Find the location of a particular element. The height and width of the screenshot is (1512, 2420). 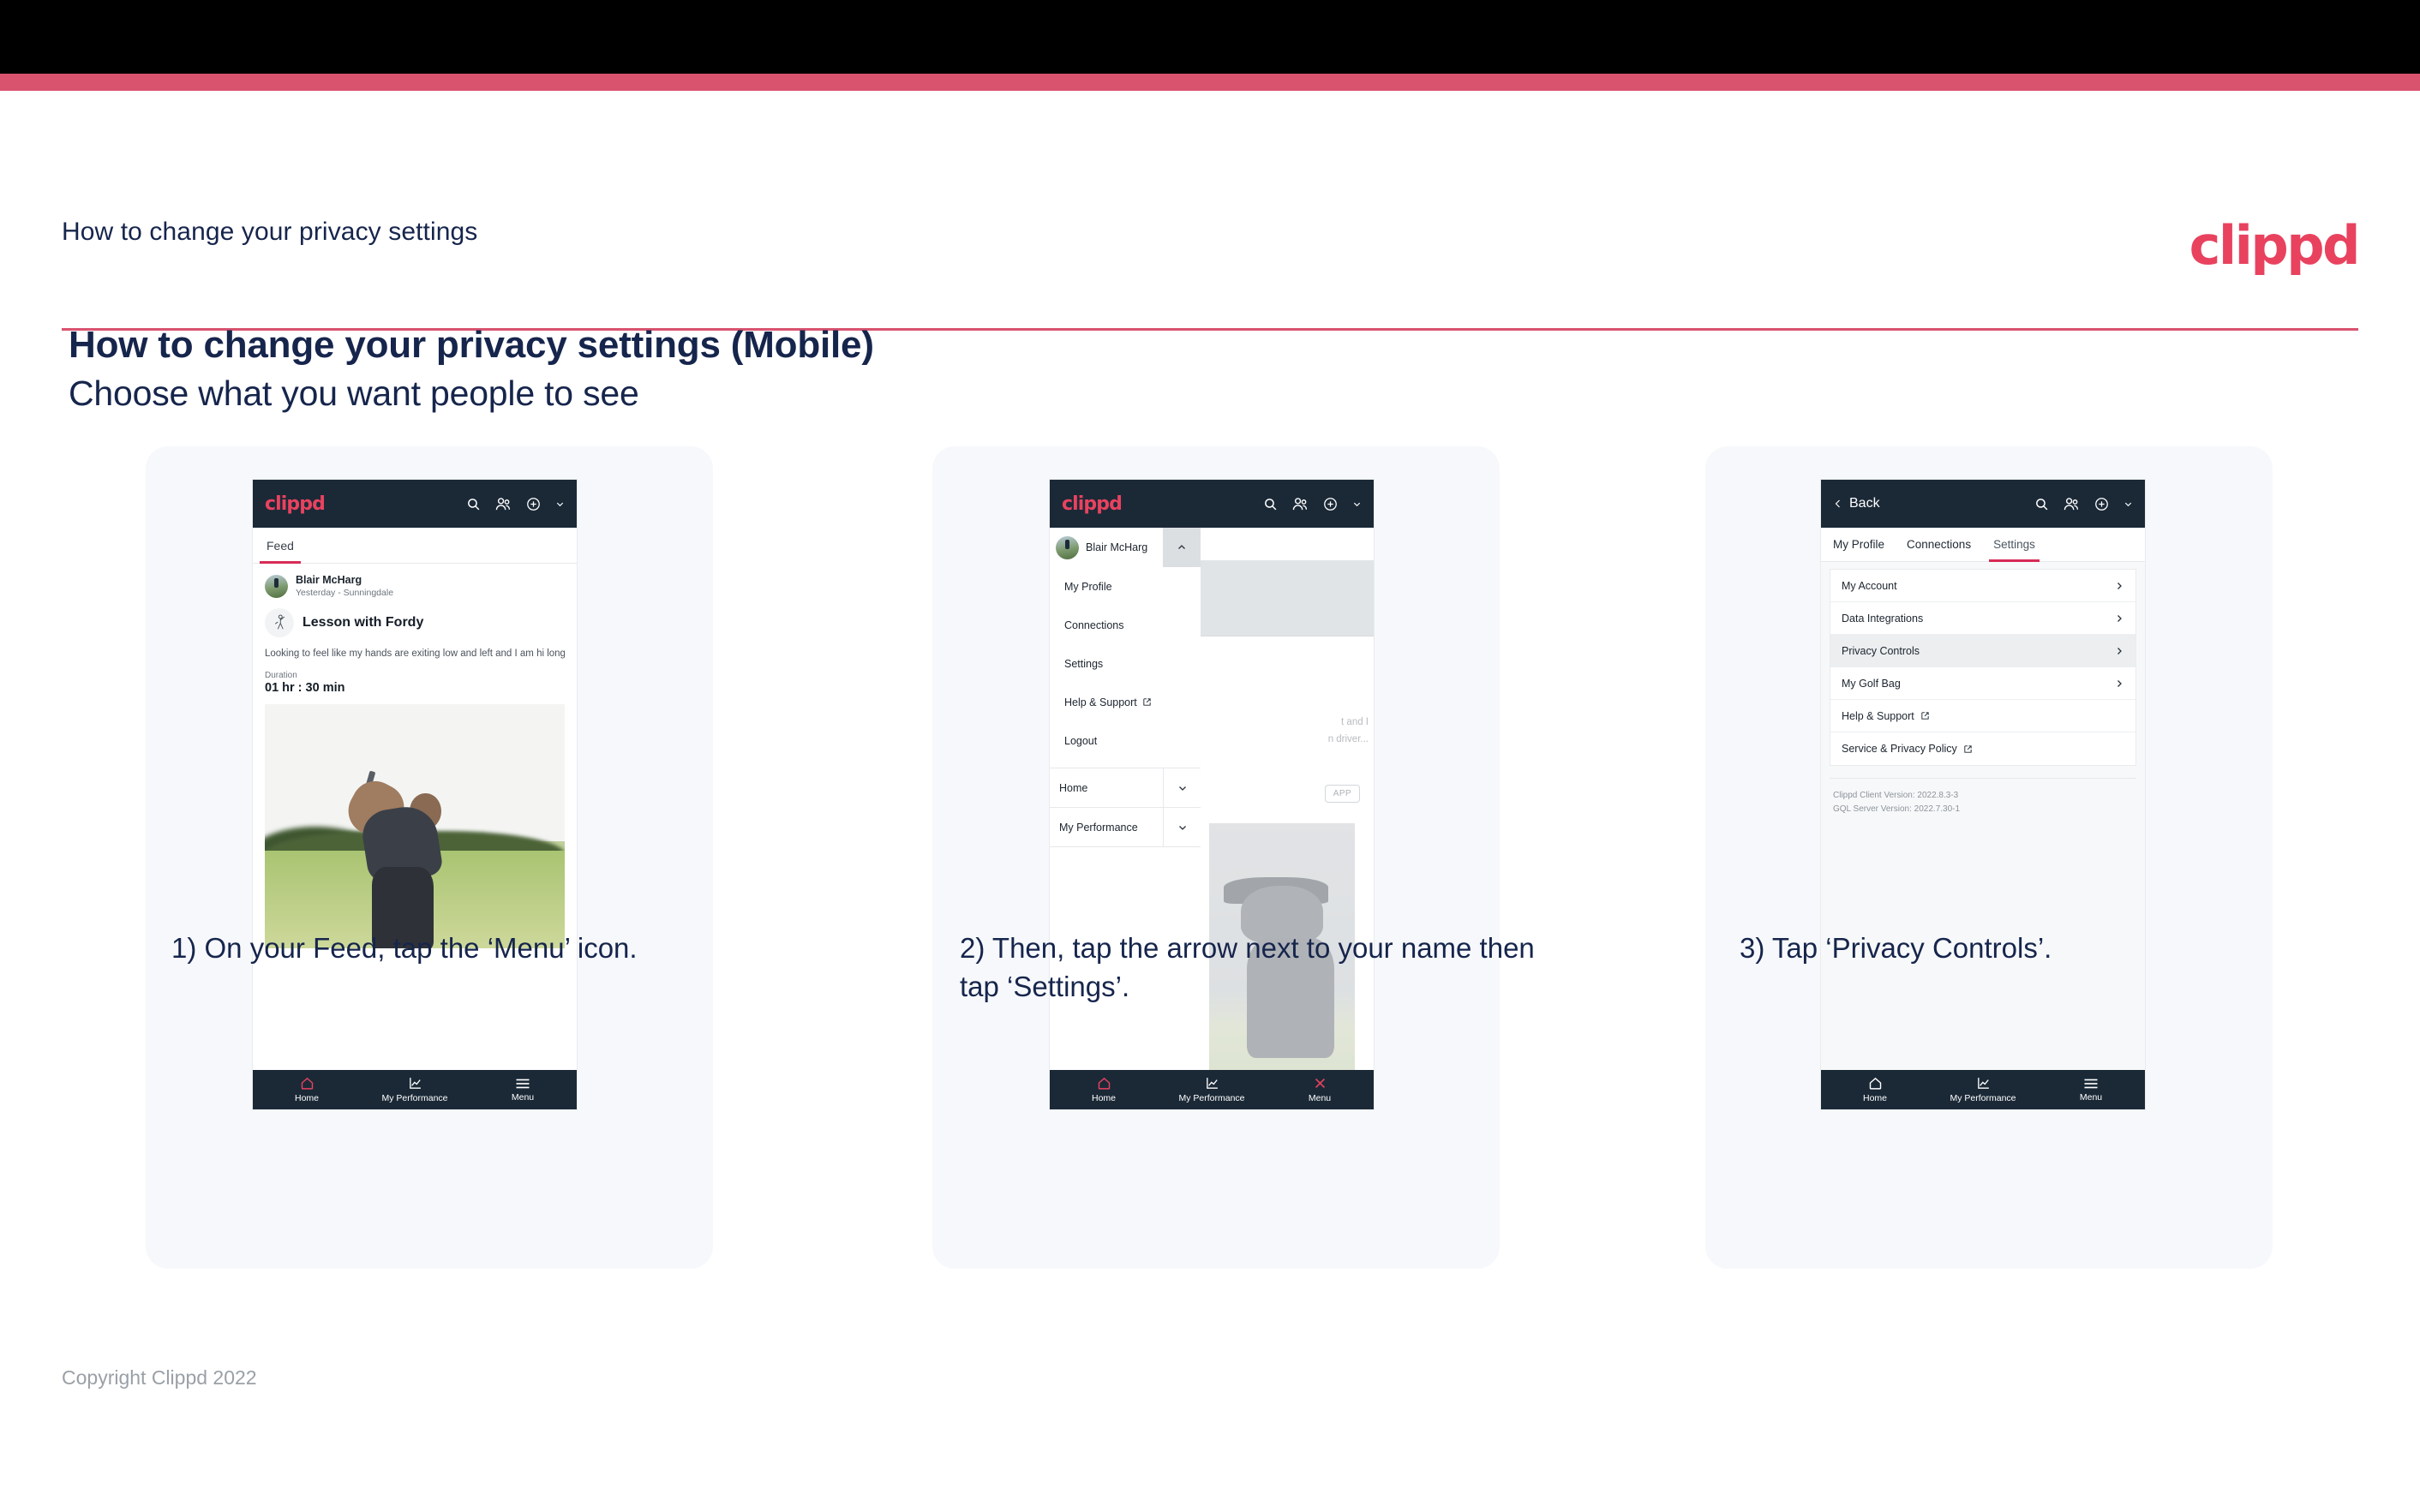

drawer-item-label: Help & Support is located at coordinates (1100, 702).